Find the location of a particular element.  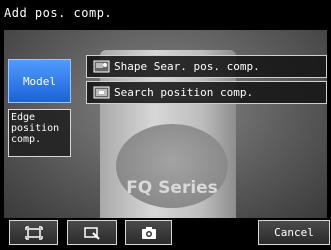

category-edge-position: Edge position comp. is located at coordinates (39, 133).